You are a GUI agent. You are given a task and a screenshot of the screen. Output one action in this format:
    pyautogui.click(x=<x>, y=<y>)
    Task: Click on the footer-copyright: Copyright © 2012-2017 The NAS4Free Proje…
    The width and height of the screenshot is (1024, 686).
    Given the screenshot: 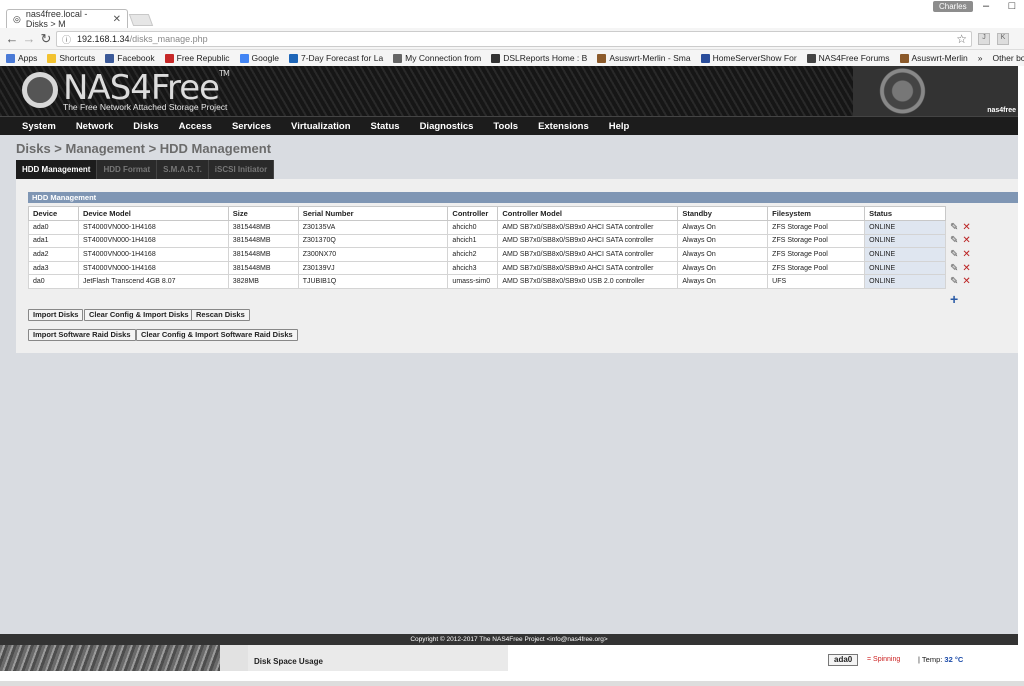 What is the action you would take?
    pyautogui.click(x=509, y=639)
    